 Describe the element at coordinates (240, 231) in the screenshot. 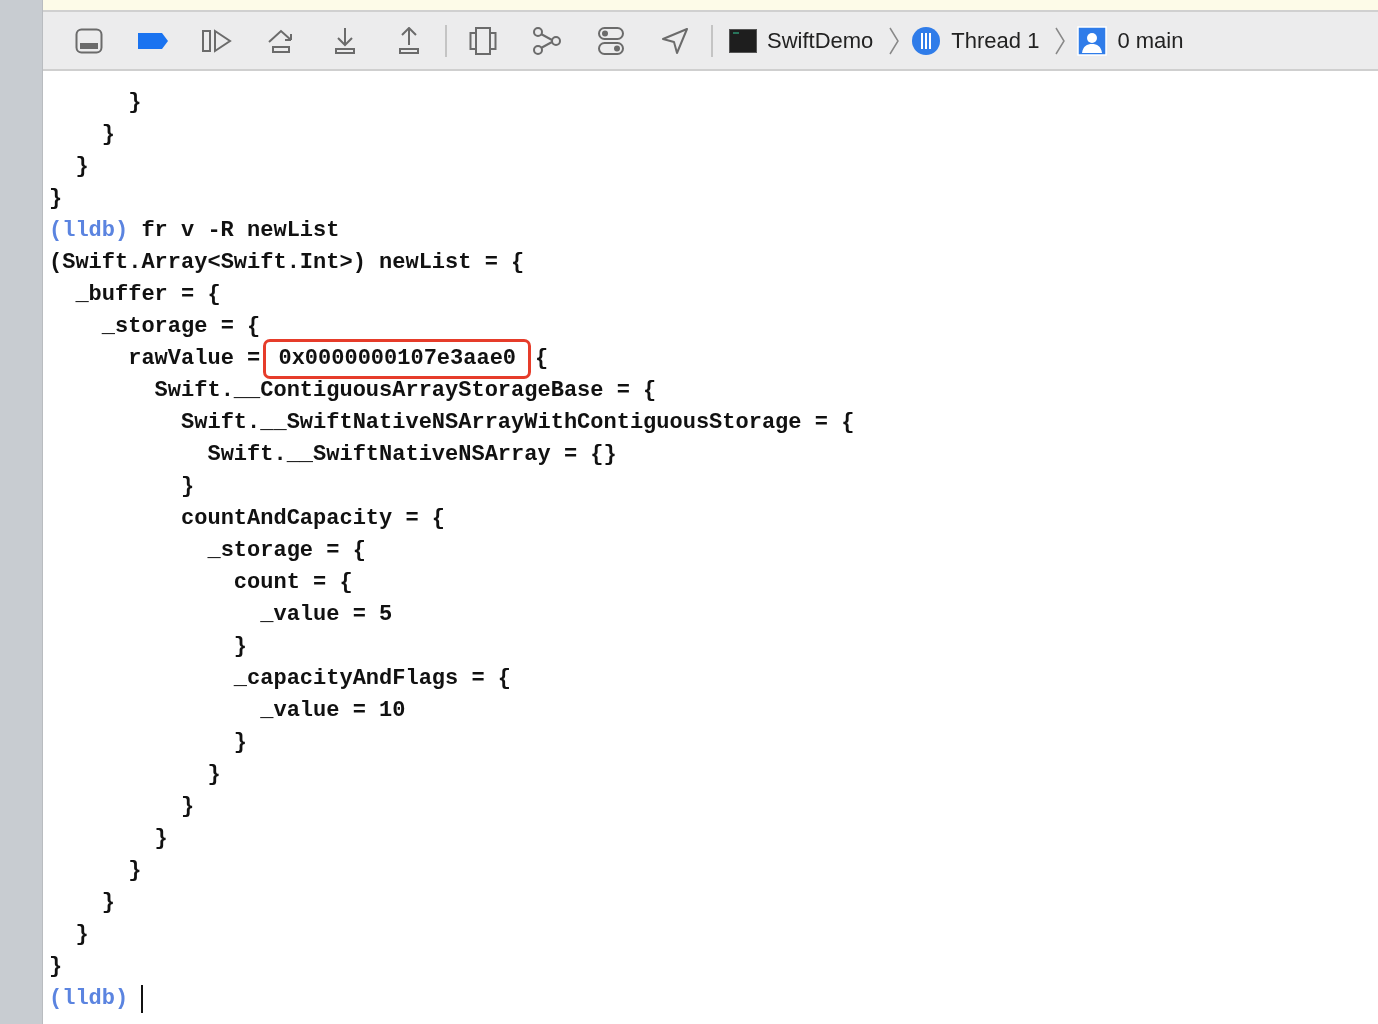

I see `console-command: fr v -R newList` at that location.